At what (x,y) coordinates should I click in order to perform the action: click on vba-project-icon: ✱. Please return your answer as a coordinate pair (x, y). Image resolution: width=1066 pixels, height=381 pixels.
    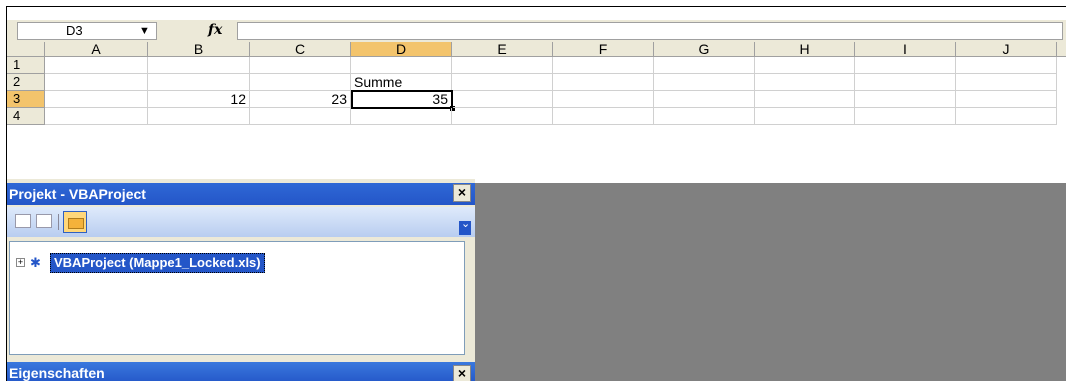
    Looking at the image, I should click on (35, 262).